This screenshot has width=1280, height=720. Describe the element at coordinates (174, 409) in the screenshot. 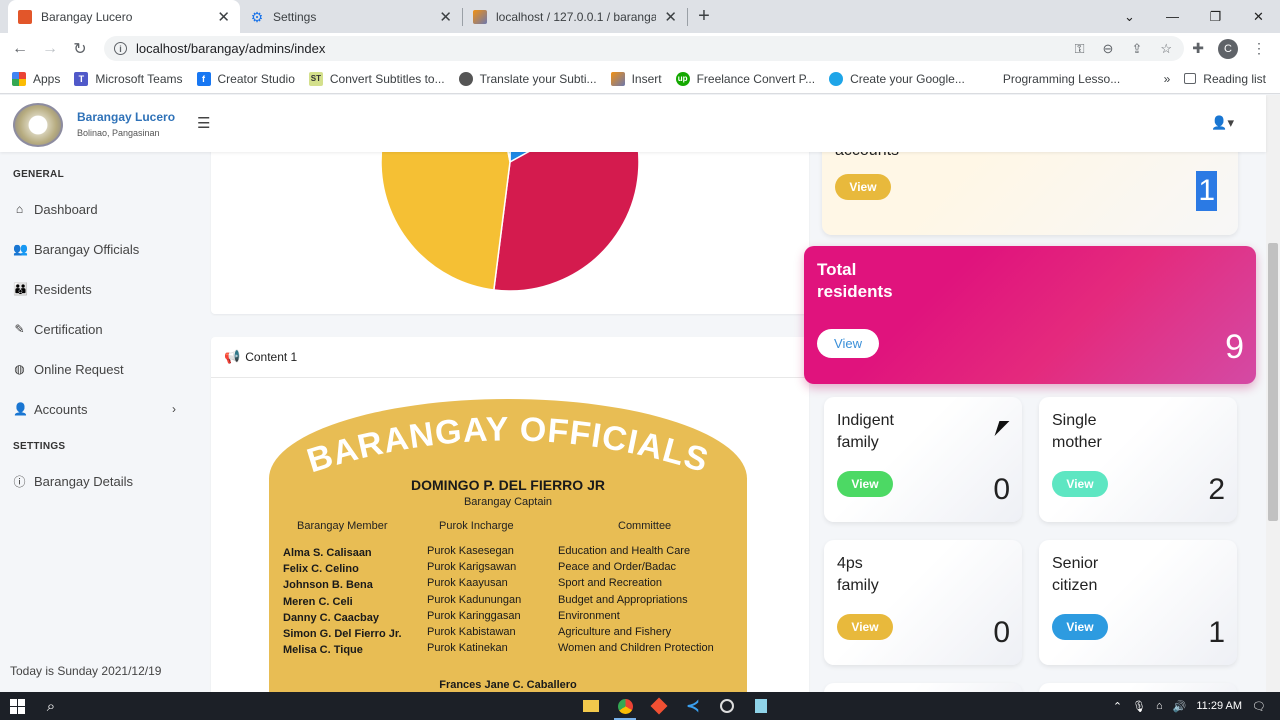

I see `chevron-right-icon: ›` at that location.